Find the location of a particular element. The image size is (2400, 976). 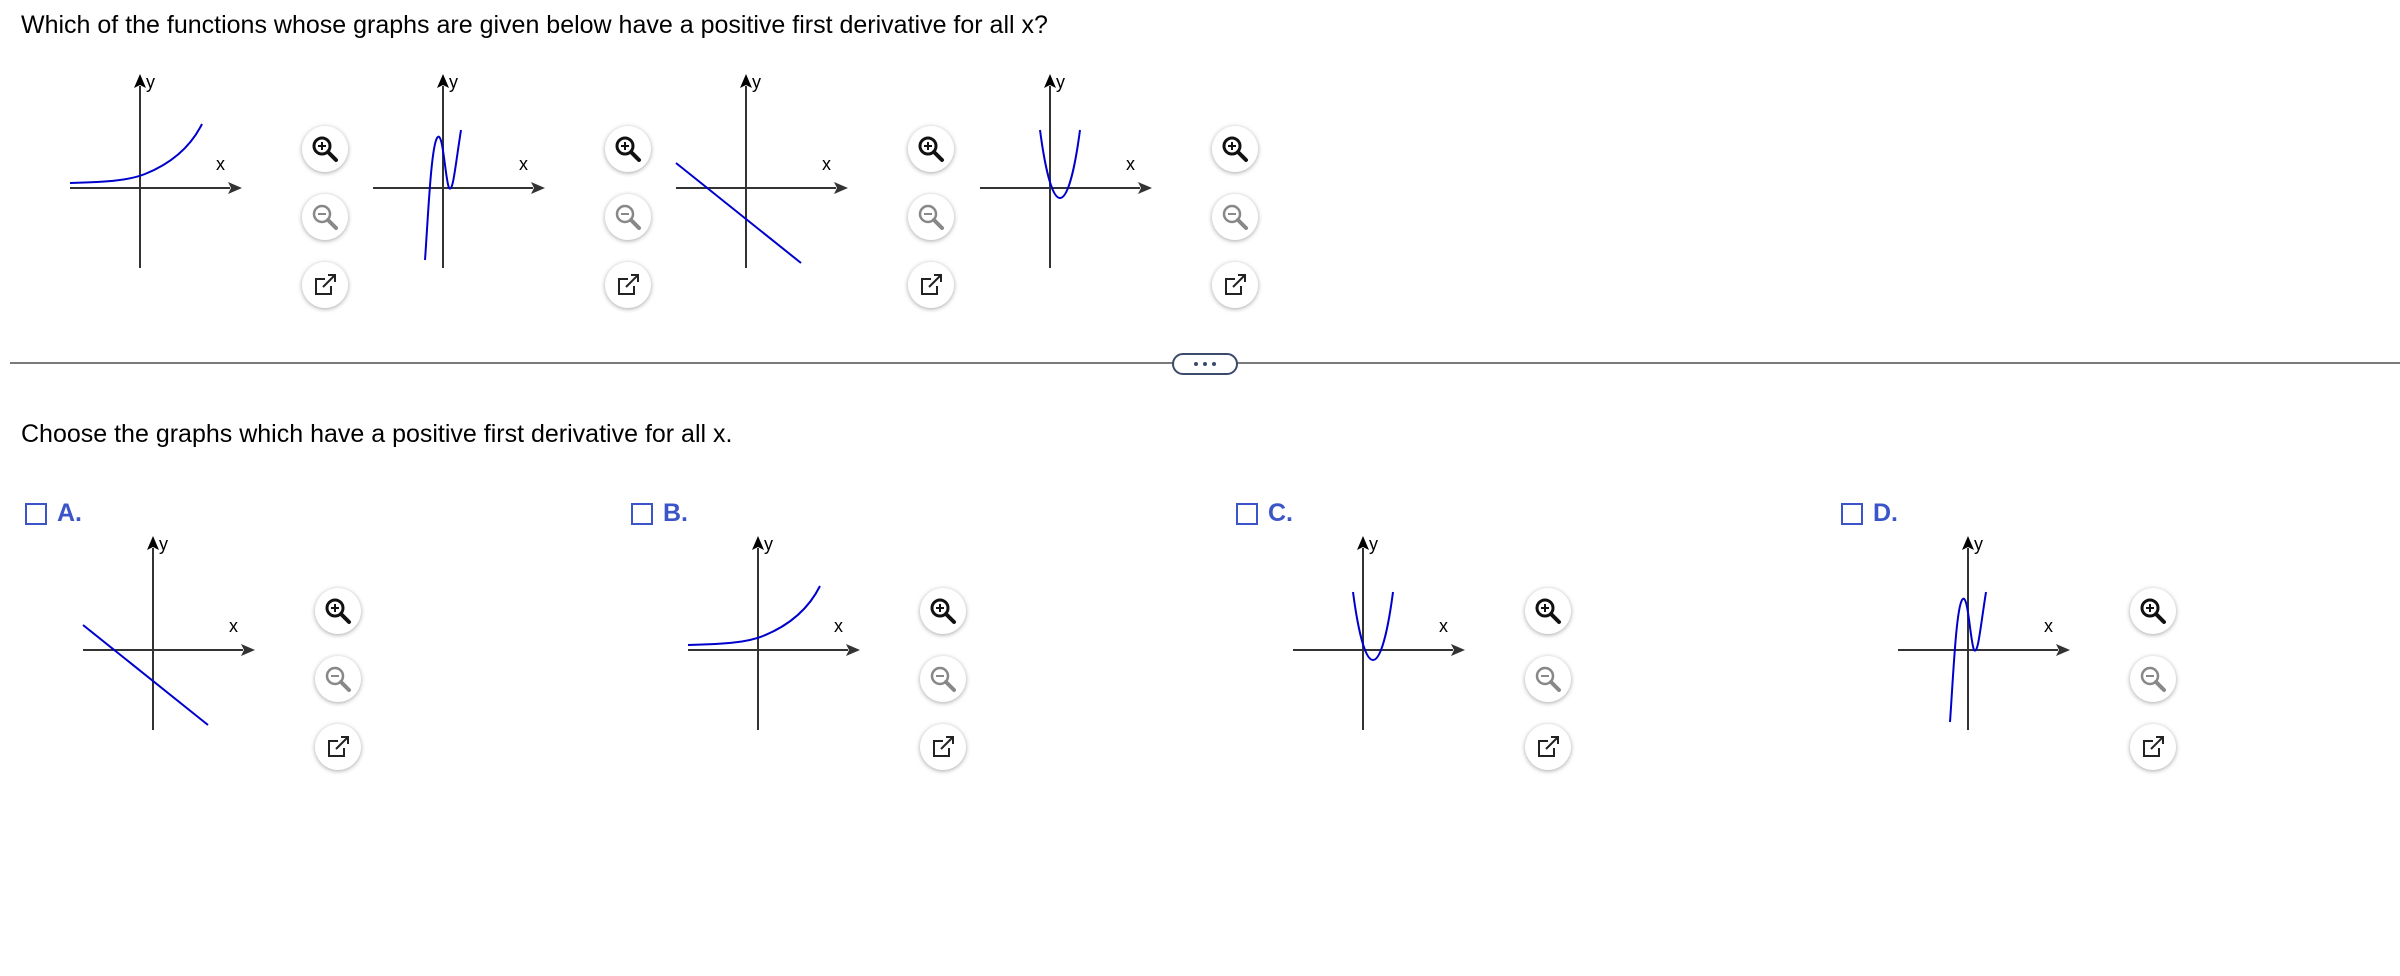

checkbox-d is located at coordinates (1852, 513).